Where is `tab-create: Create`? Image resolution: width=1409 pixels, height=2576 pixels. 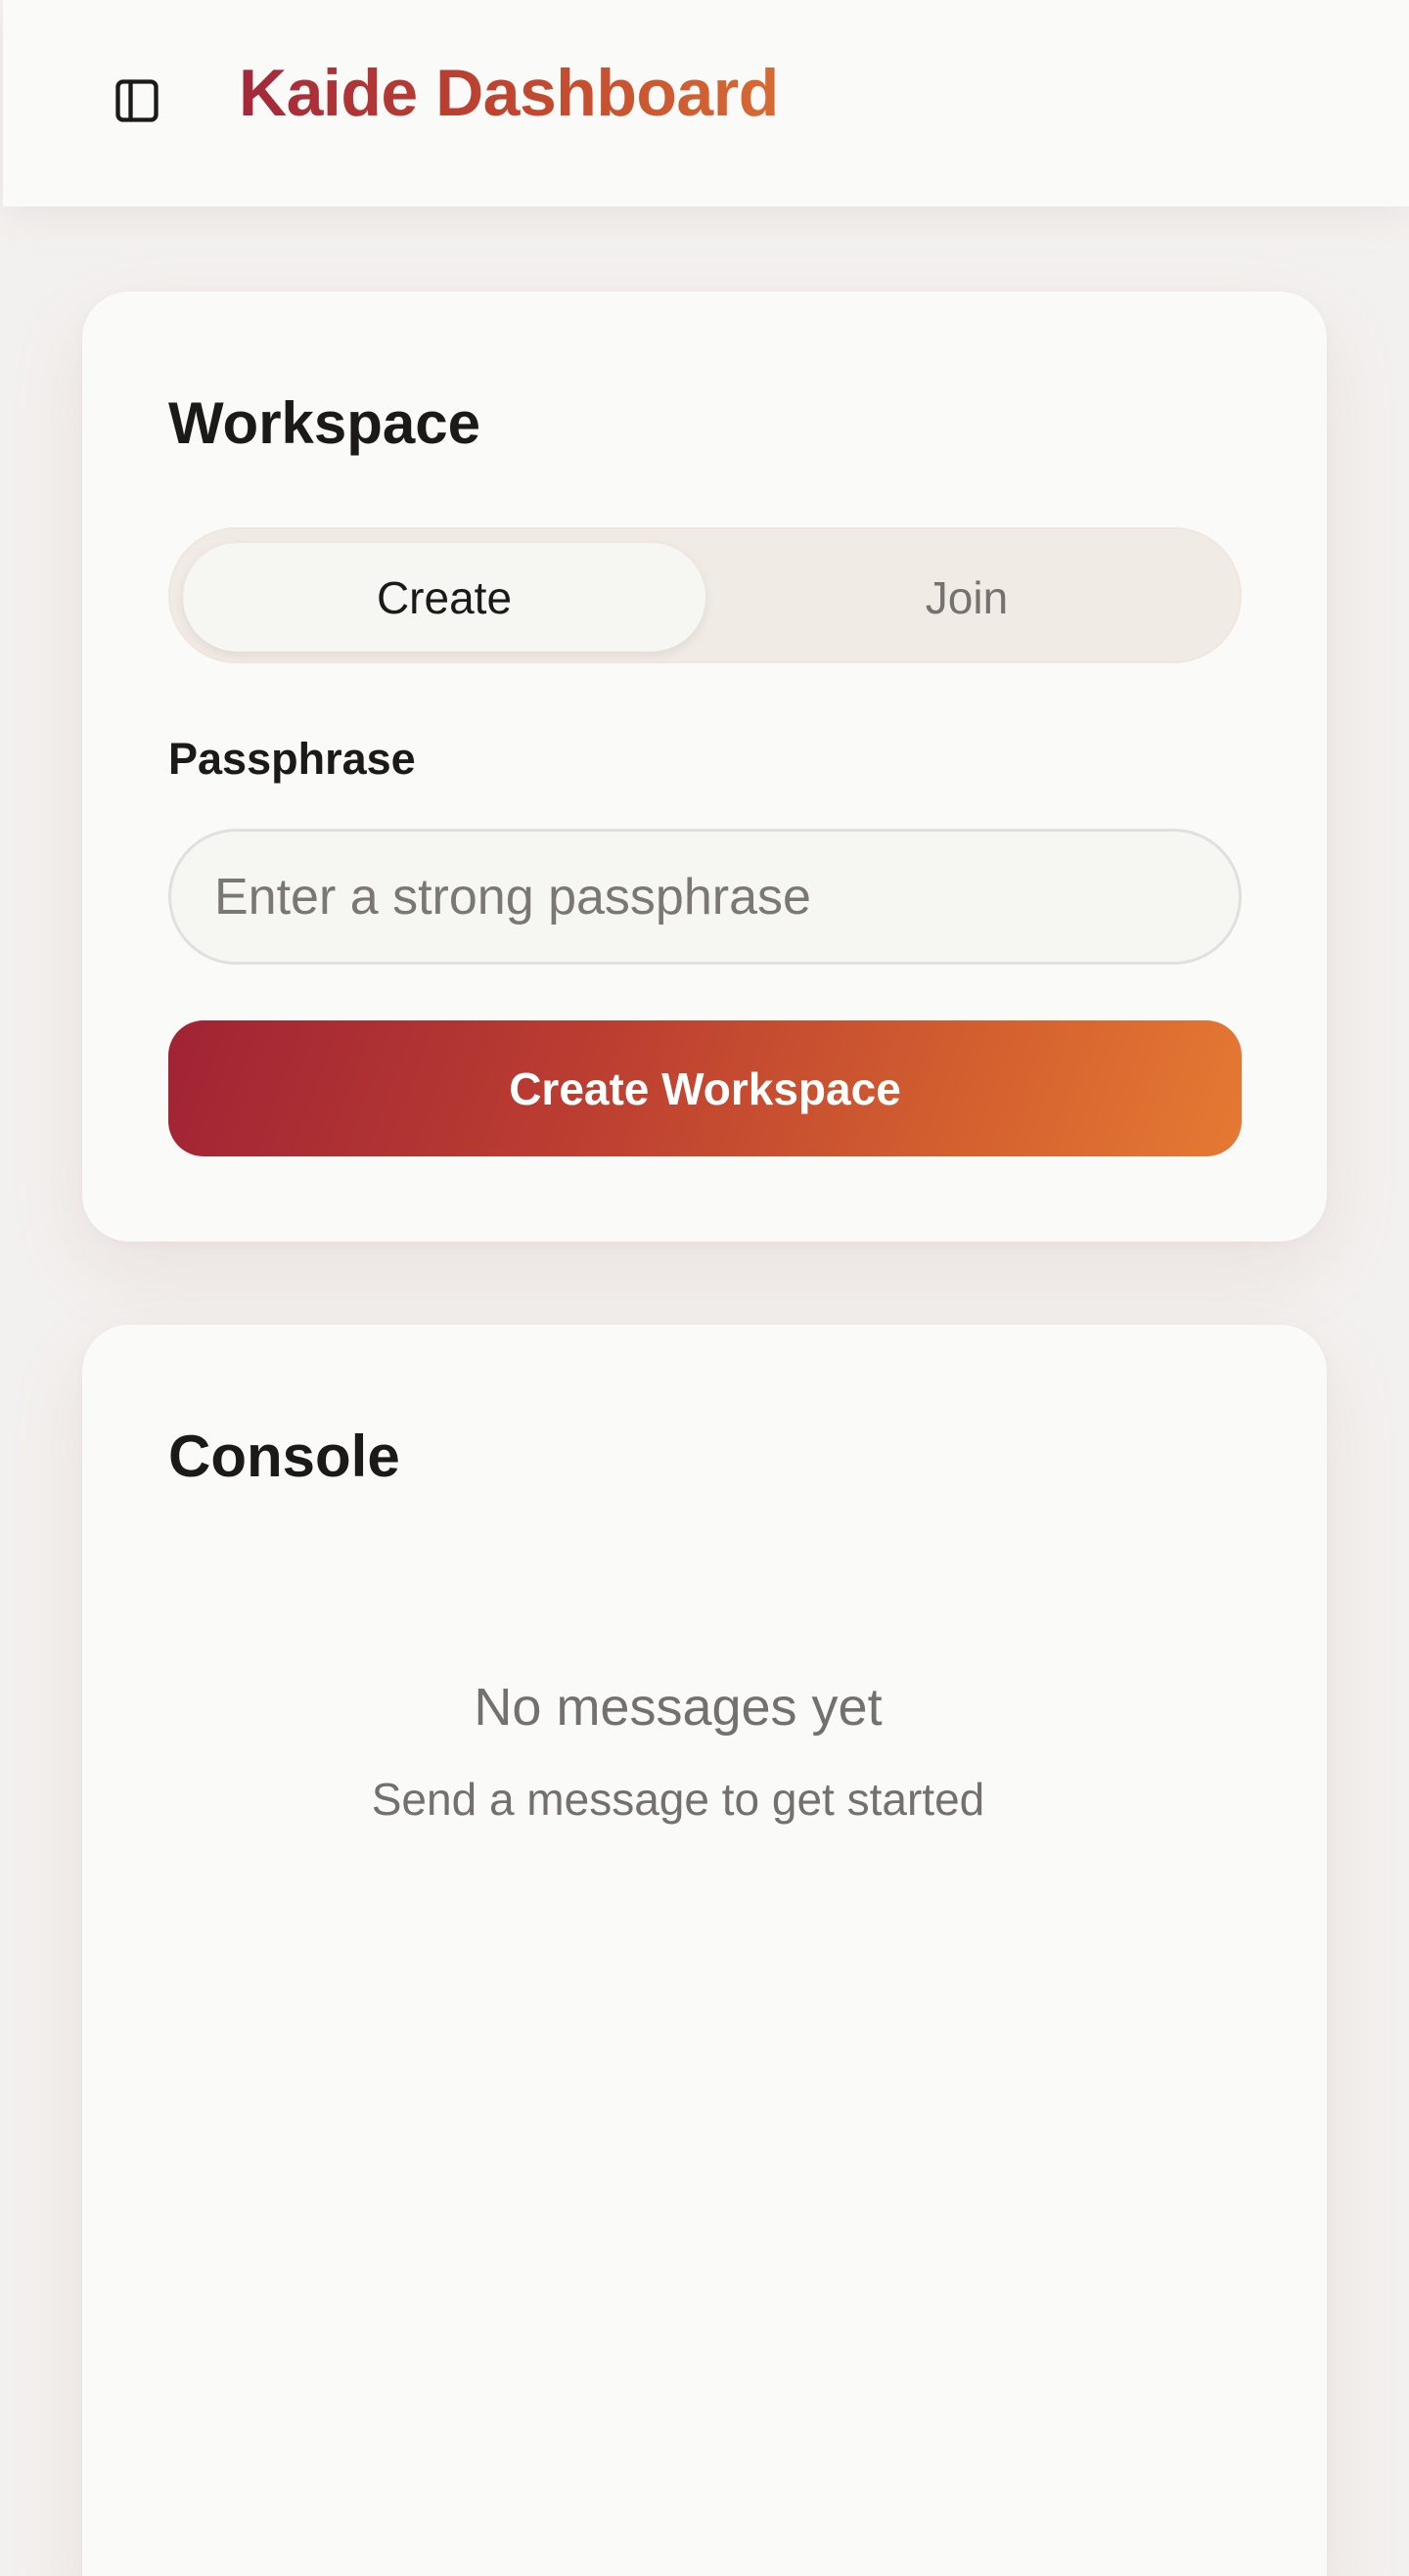
tab-create: Create is located at coordinates (444, 597).